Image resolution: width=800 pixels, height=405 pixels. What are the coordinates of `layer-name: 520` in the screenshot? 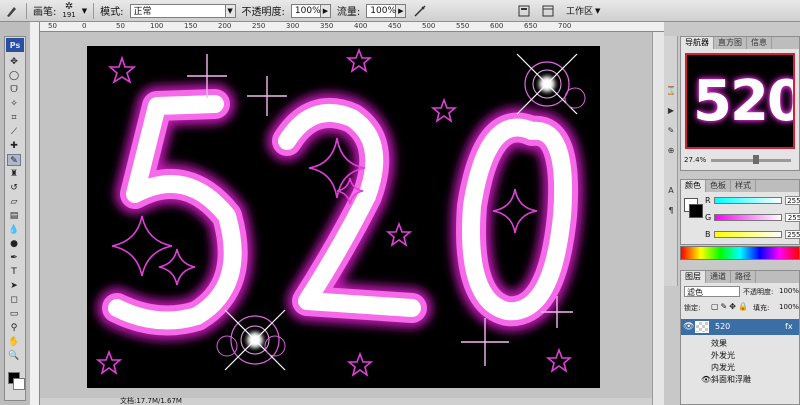 It's located at (722, 326).